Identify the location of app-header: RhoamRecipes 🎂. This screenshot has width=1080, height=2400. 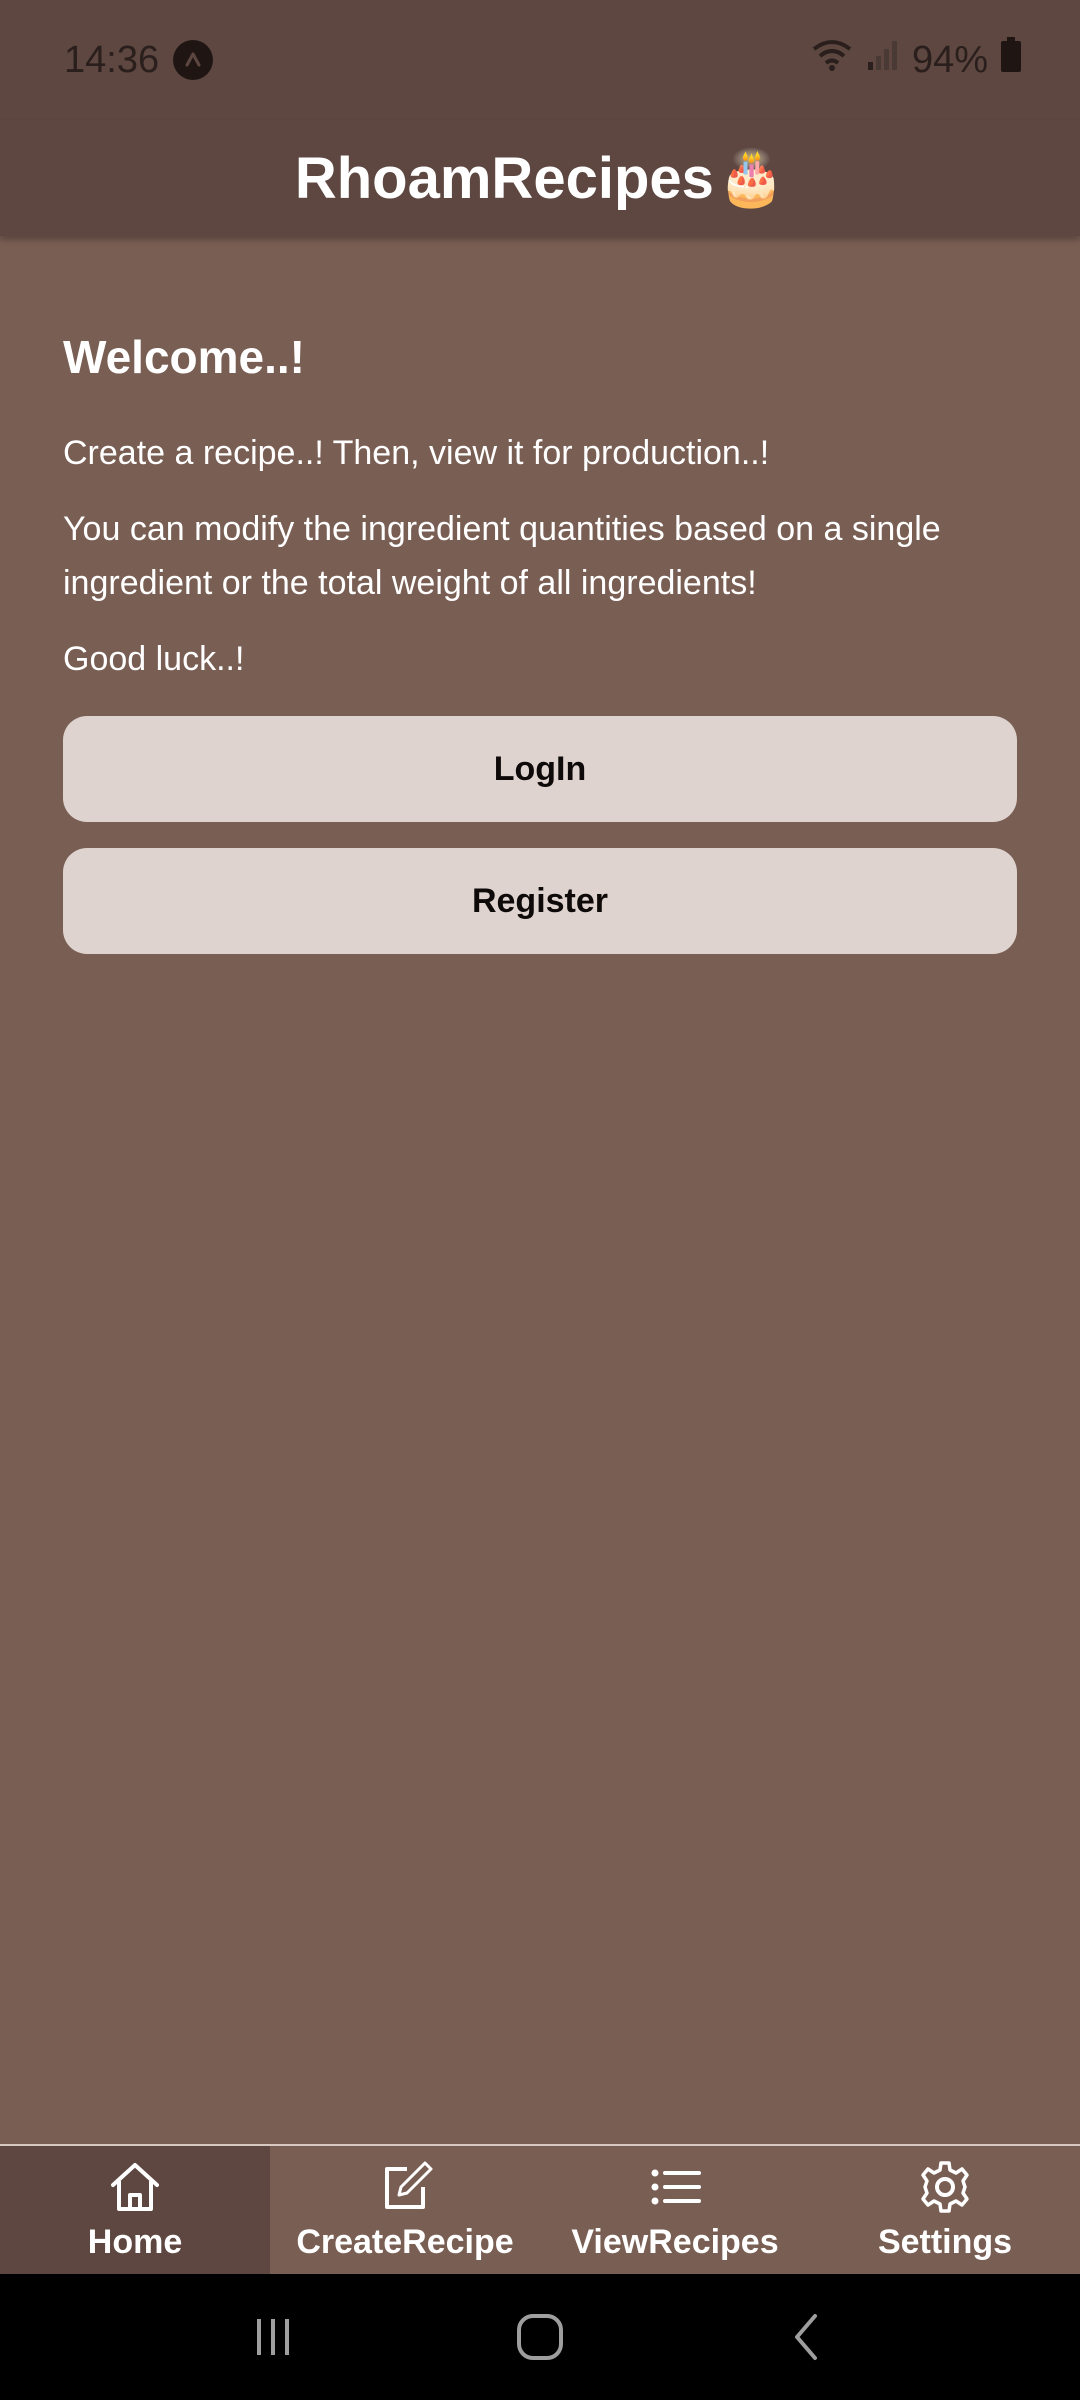
(540, 178).